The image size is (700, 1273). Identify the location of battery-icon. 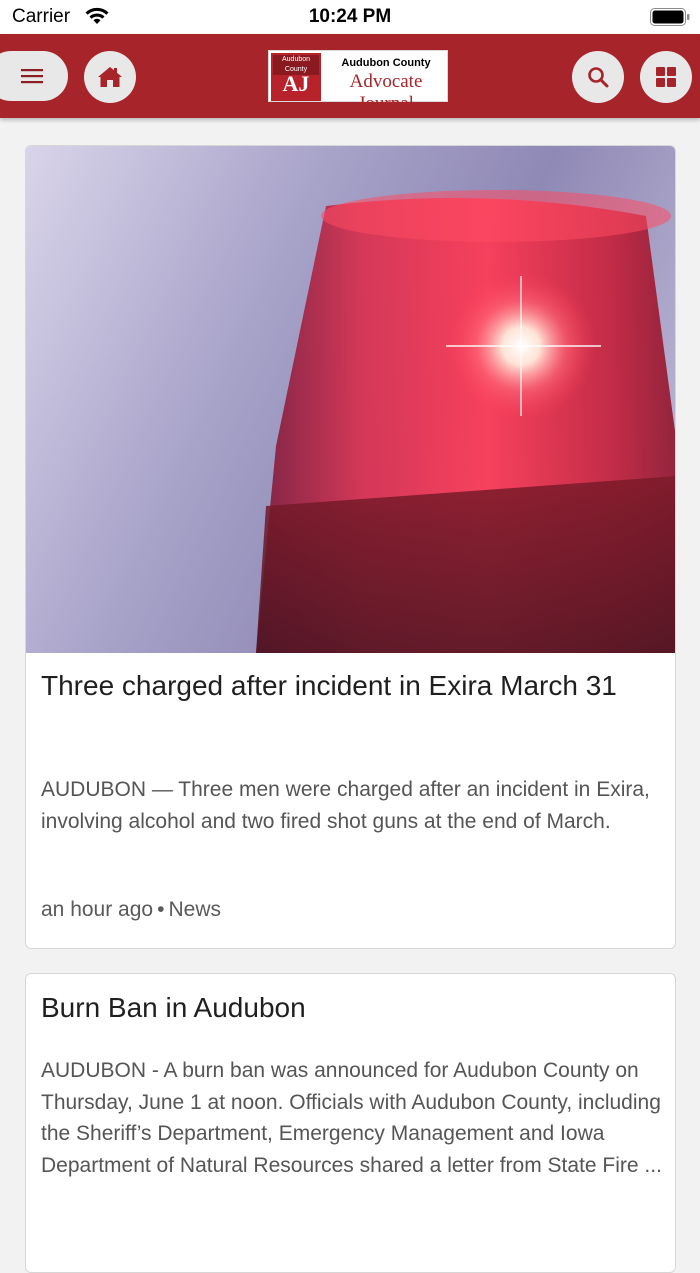
(670, 17).